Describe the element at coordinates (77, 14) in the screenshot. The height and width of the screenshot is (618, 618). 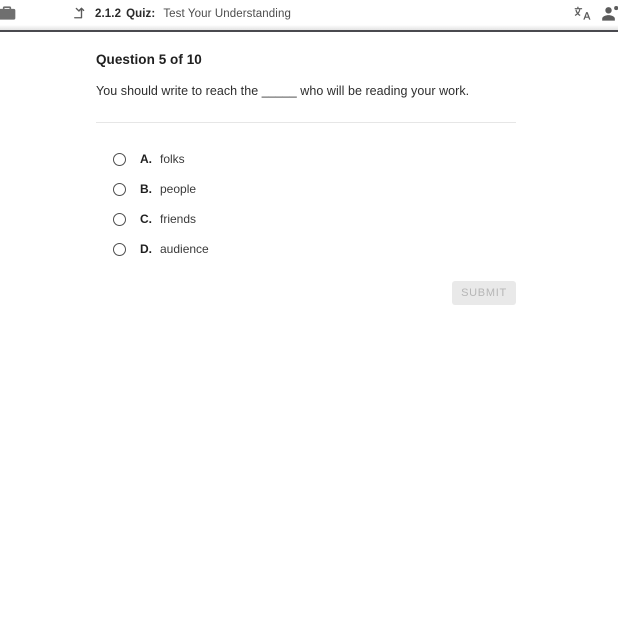
I see `up-level-arrow-icon` at that location.